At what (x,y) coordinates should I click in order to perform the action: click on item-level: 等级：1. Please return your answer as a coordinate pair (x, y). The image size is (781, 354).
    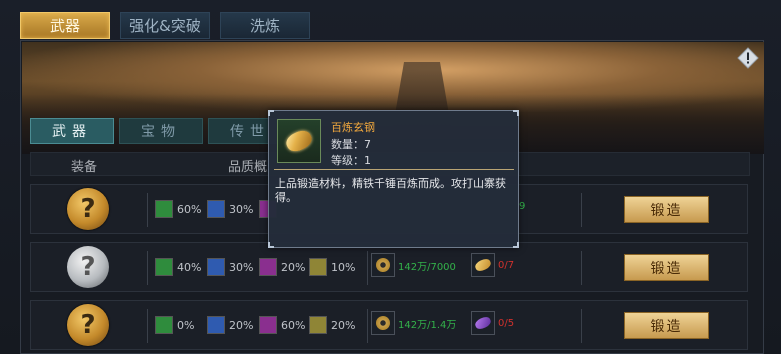
    Looking at the image, I should click on (351, 160).